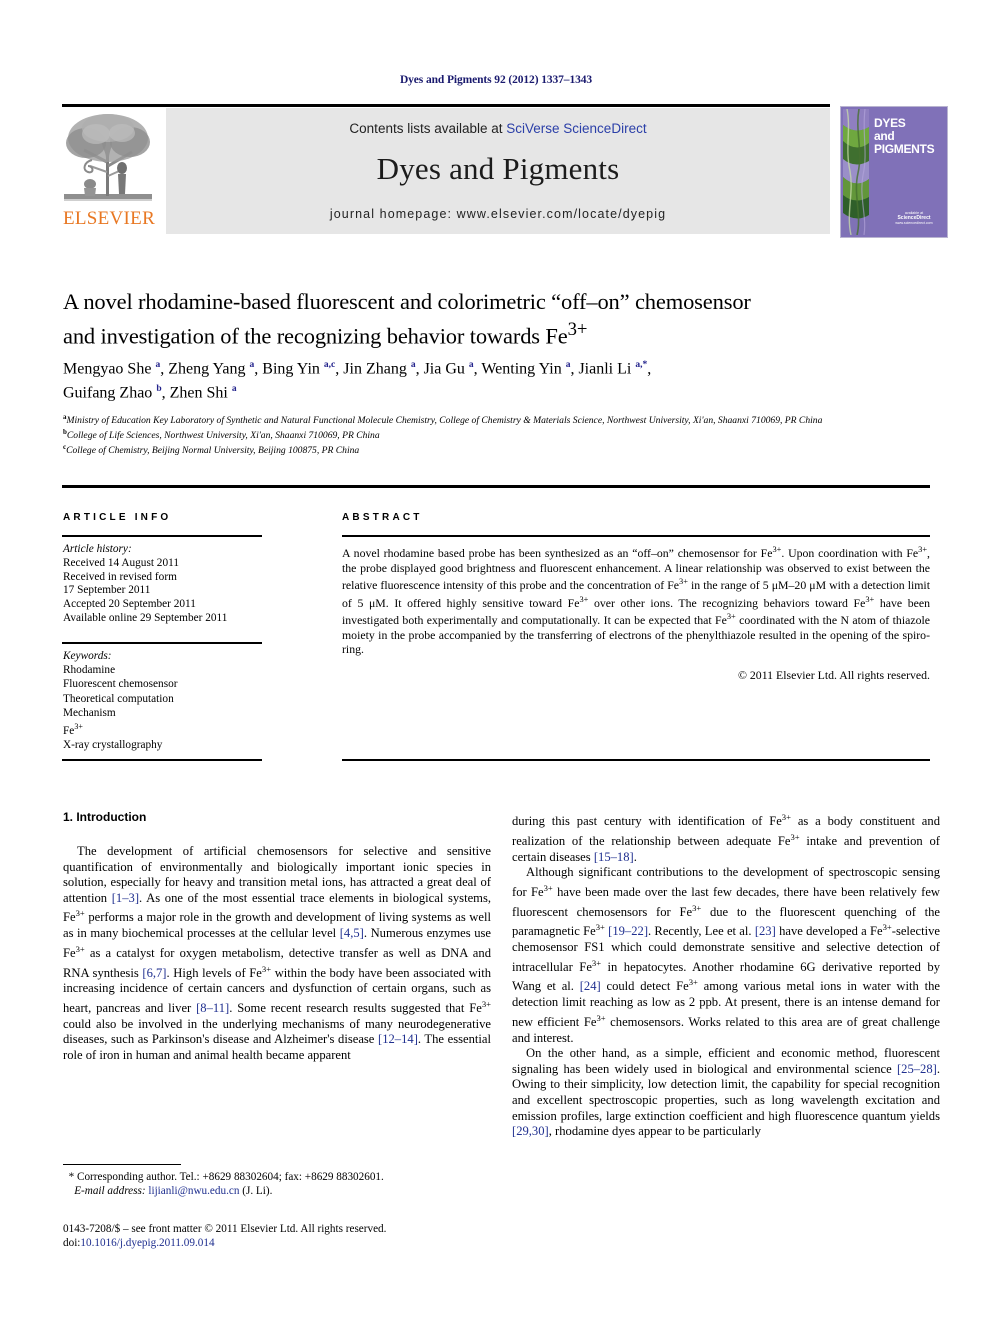 Image resolution: width=992 pixels, height=1323 pixels. What do you see at coordinates (117, 517) in the screenshot?
I see `article-info-heading: ARTICLE INFO` at bounding box center [117, 517].